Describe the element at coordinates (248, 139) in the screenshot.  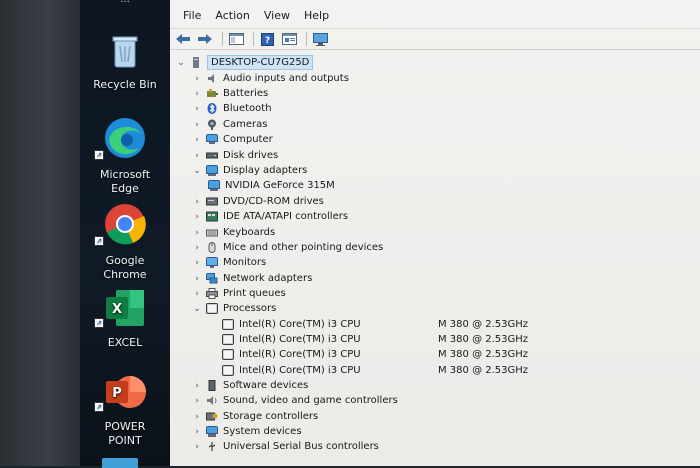
I see `tree-category-label: Computer` at that location.